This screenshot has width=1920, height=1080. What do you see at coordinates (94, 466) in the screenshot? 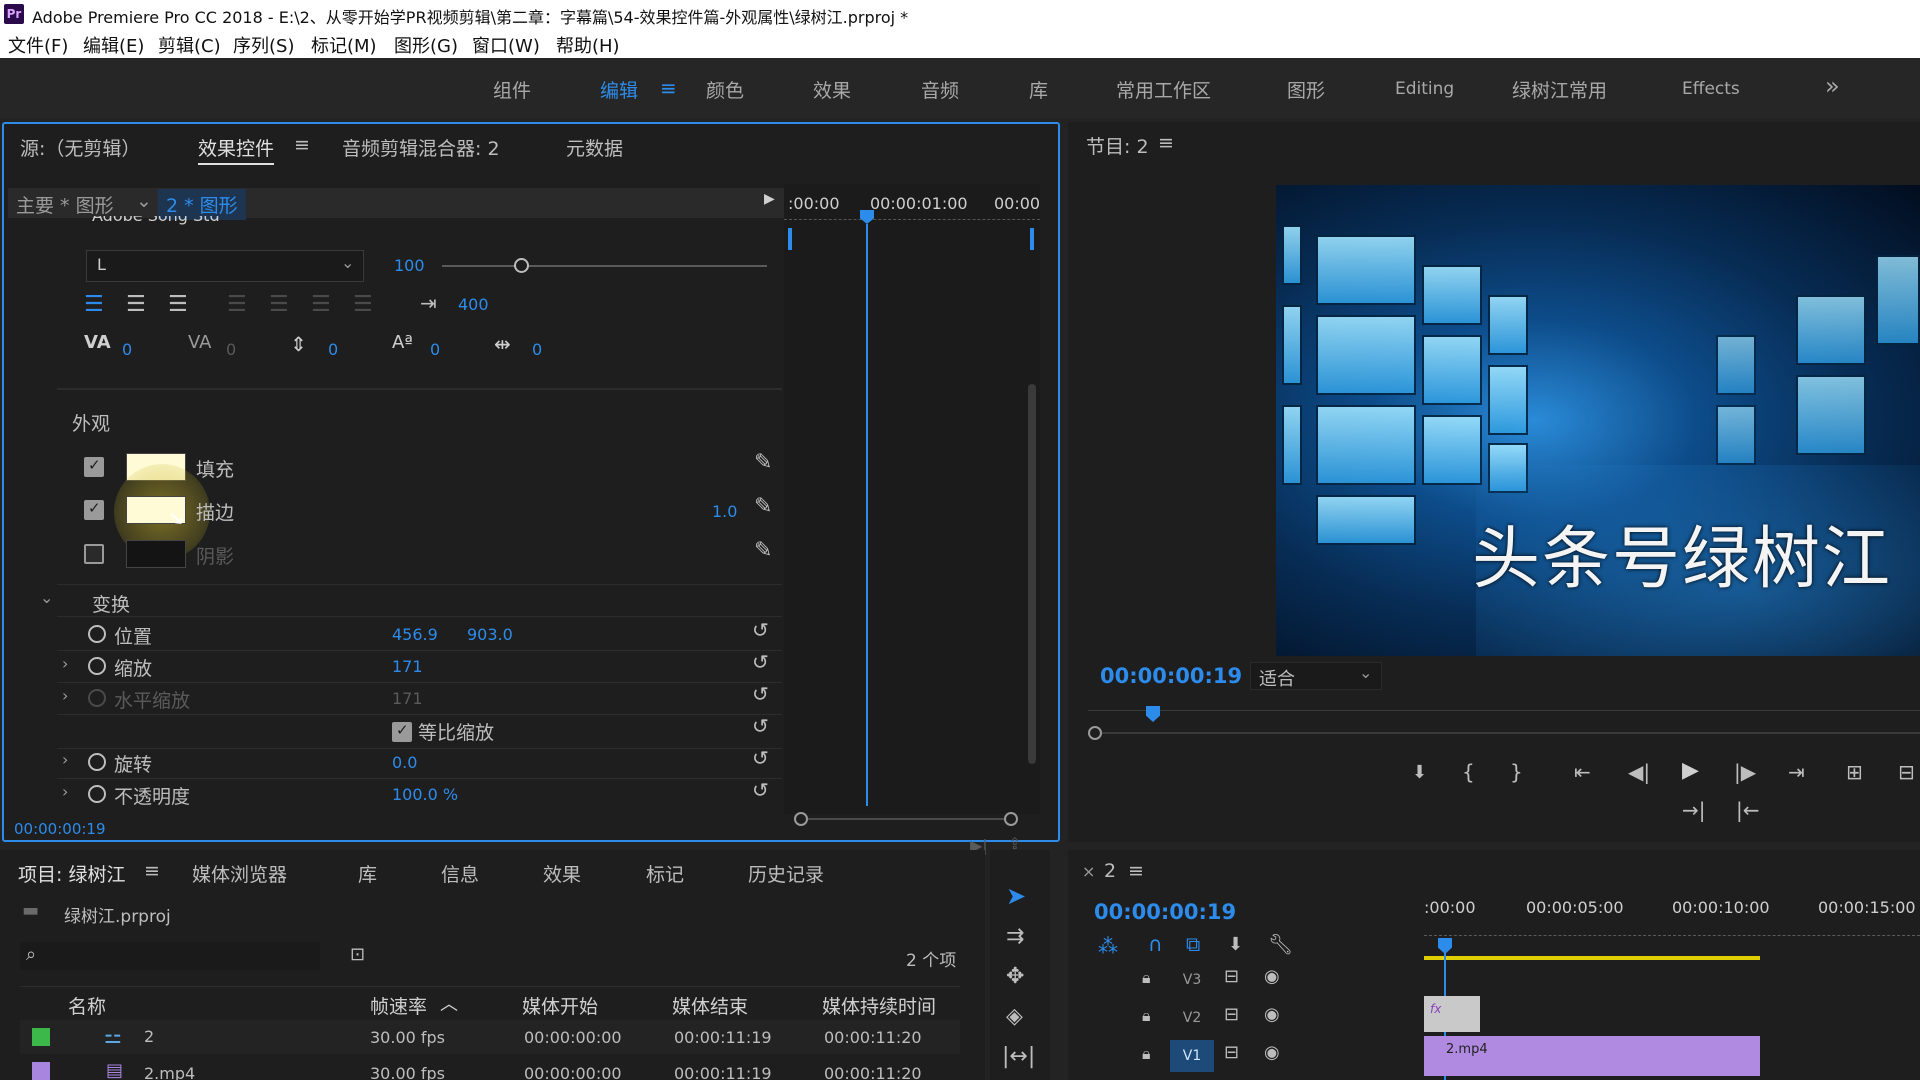
I see `fill-checkbox` at bounding box center [94, 466].